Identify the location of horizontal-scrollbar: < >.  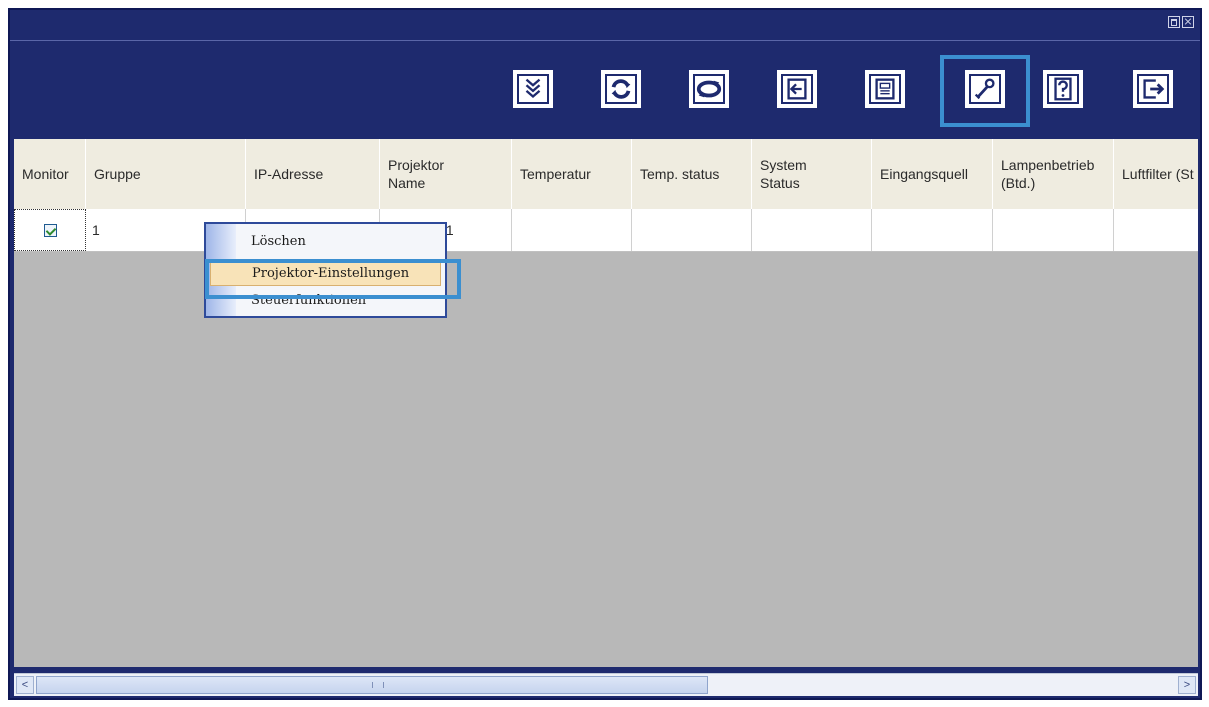
(606, 684).